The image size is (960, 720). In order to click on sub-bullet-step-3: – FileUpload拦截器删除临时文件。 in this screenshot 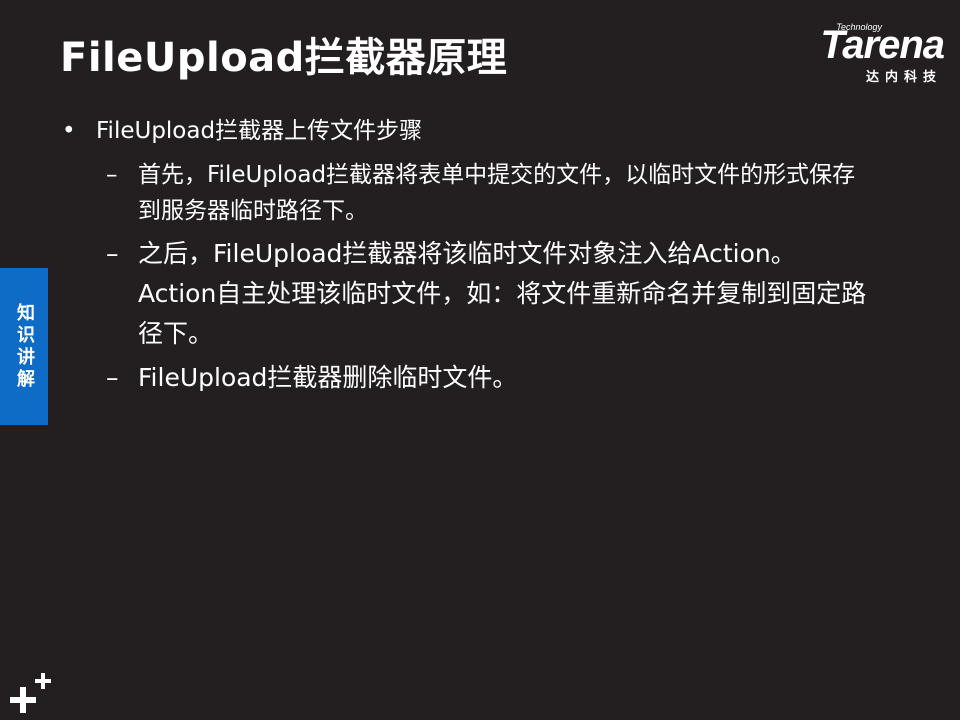, I will do `click(466, 378)`.